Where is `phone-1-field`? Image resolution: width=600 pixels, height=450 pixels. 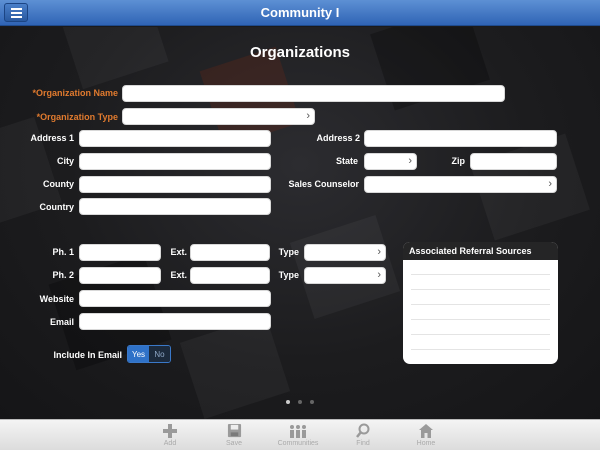
phone-1-field is located at coordinates (120, 252).